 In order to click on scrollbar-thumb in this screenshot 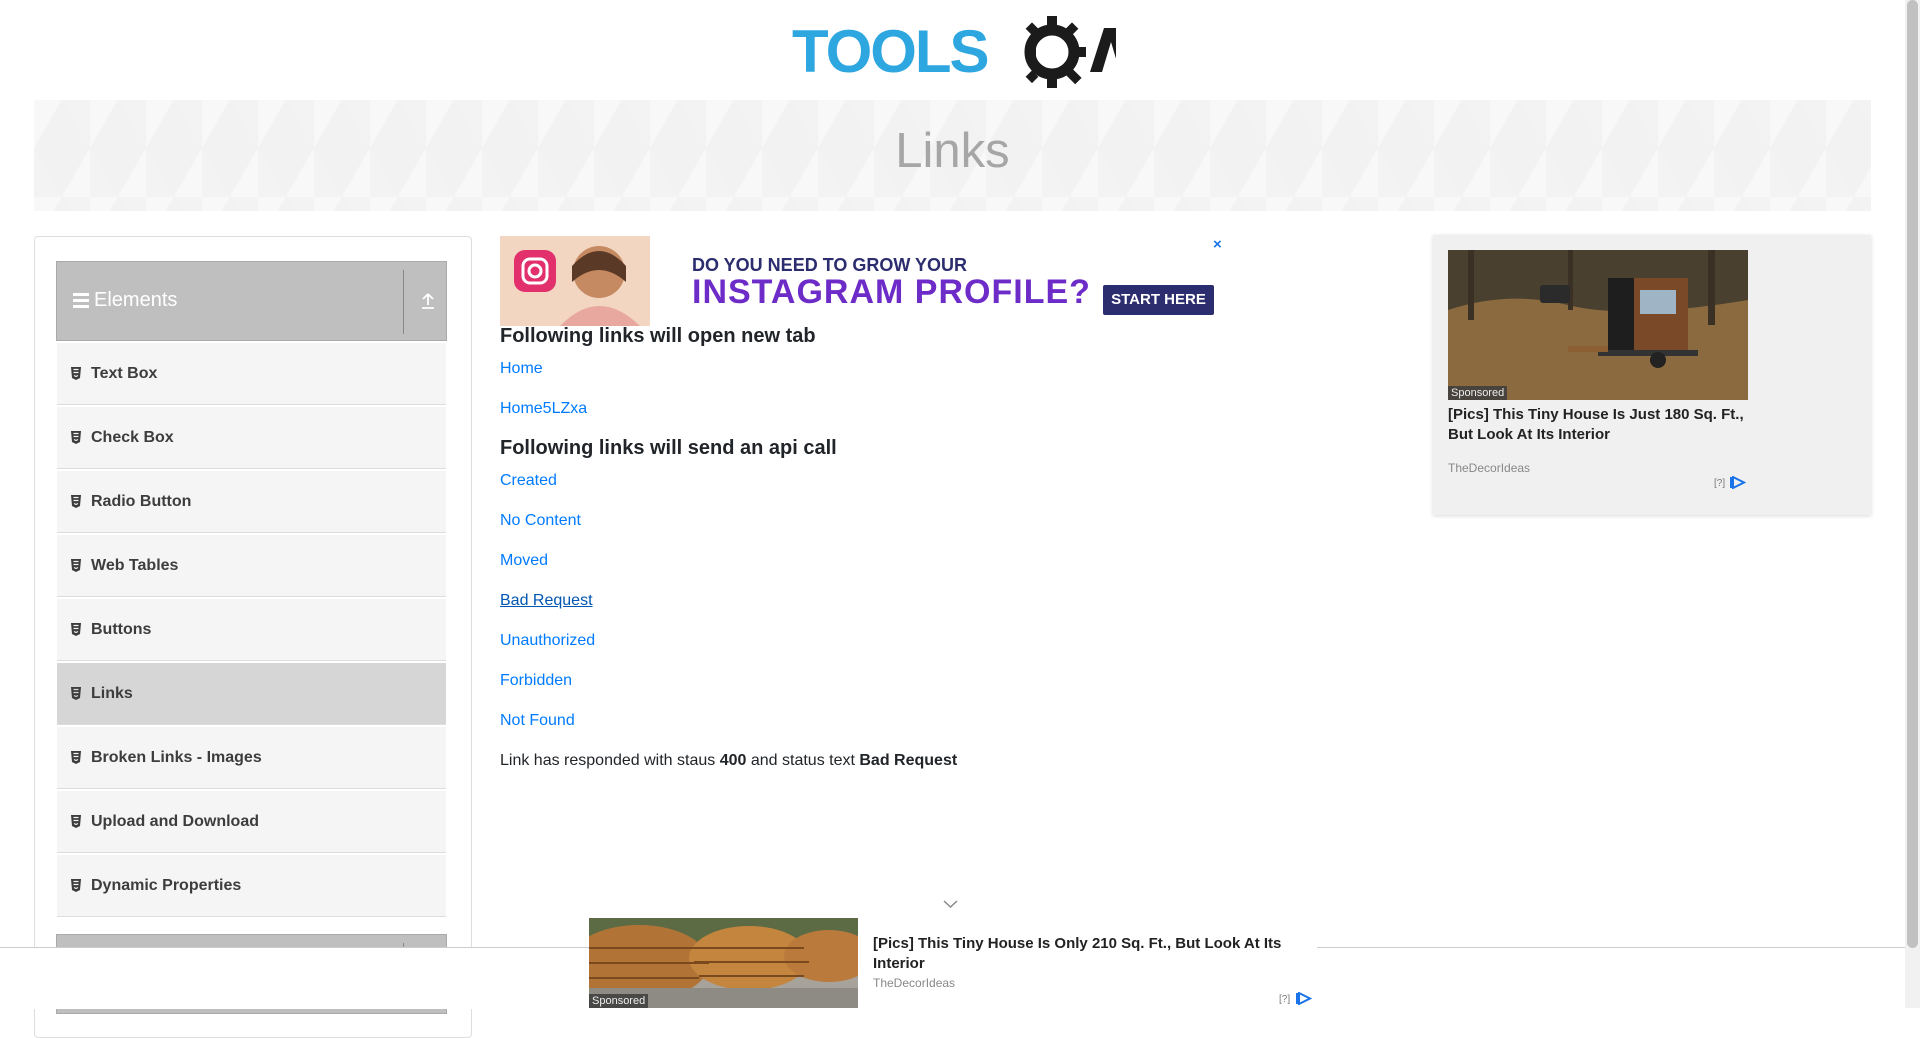, I will do `click(1912, 474)`.